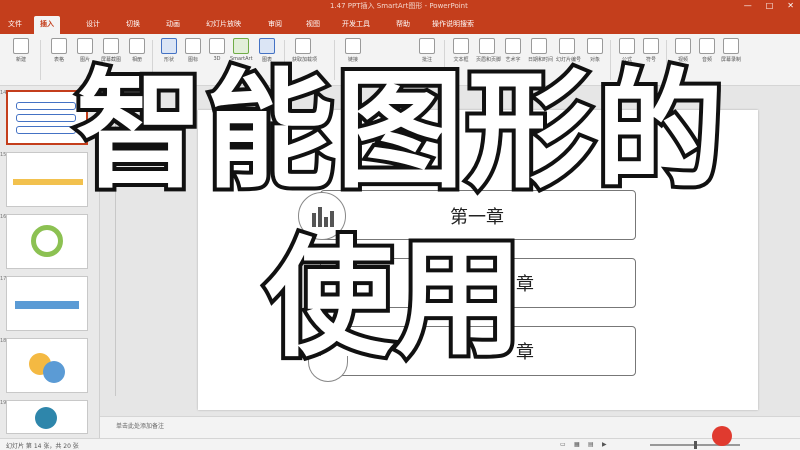  I want to click on object-icon, so click(595, 46).